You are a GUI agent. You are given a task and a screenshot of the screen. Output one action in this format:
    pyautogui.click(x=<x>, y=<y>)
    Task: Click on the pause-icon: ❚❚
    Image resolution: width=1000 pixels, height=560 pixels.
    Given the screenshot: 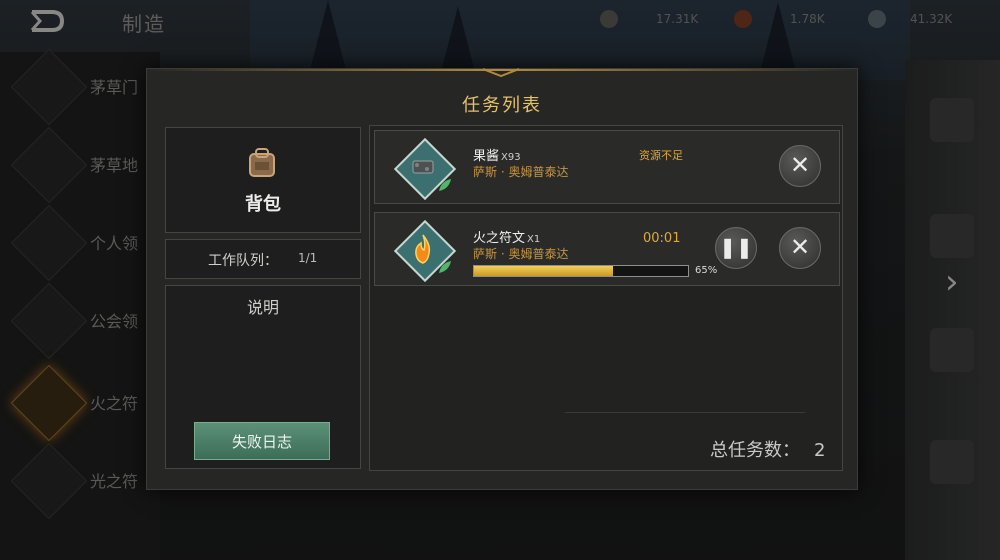 What is the action you would take?
    pyautogui.click(x=736, y=248)
    